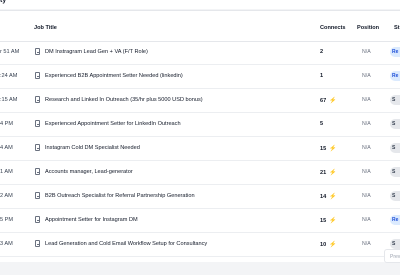  I want to click on row-time: 5 PM, so click(7, 220).